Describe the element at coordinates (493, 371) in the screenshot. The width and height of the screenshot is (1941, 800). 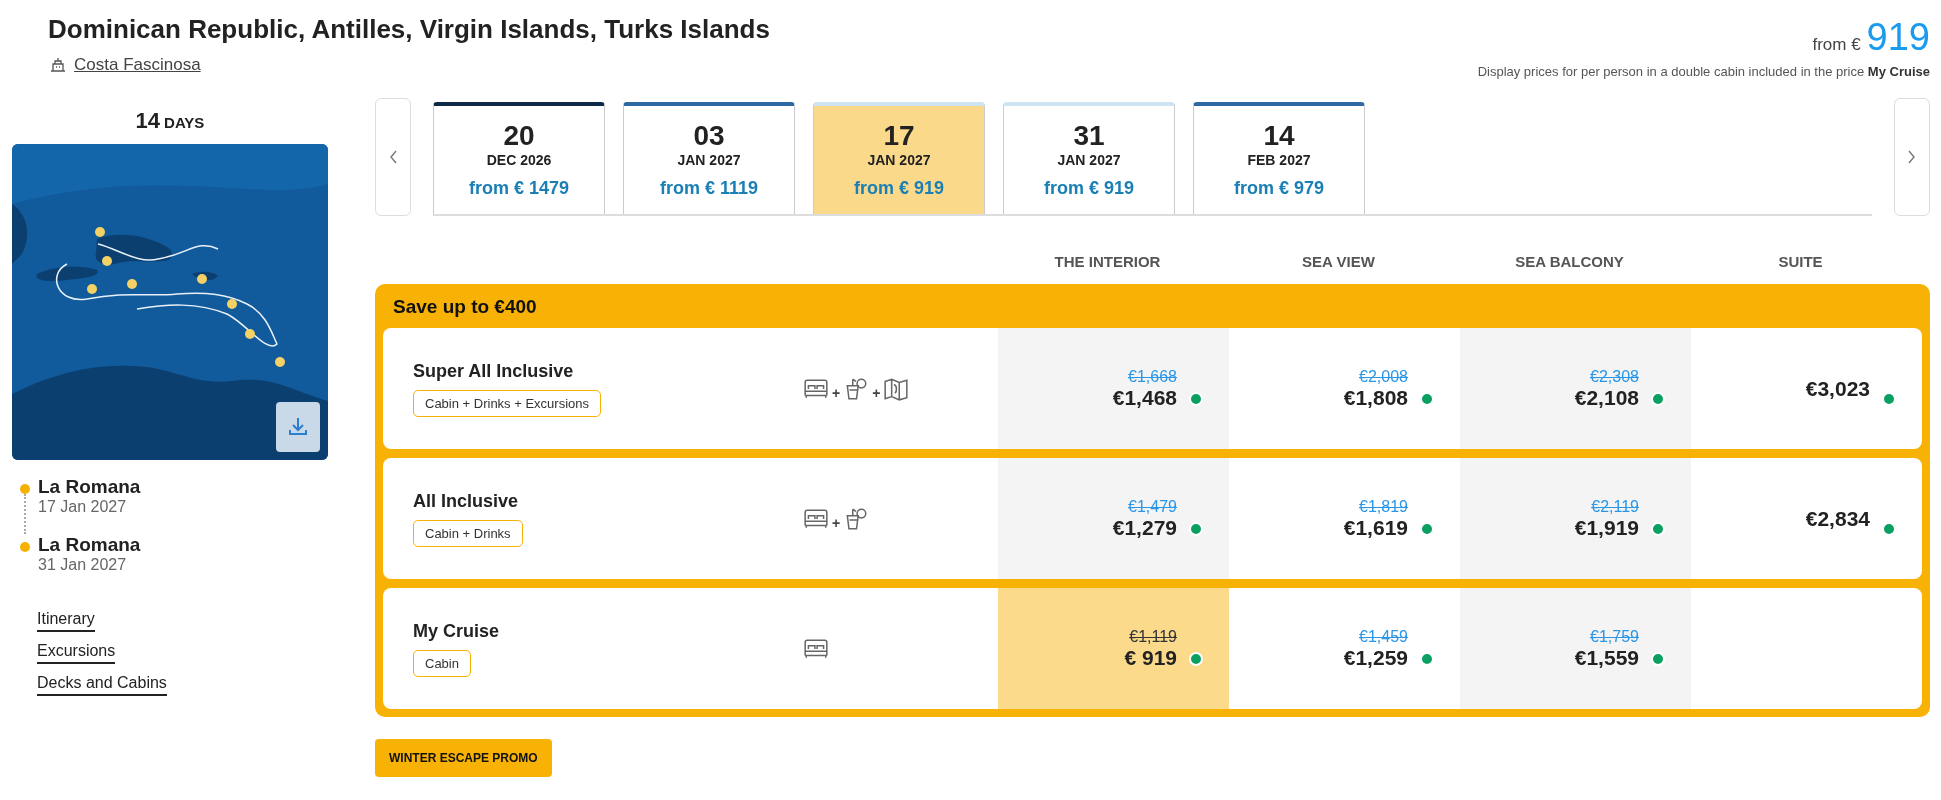
I see `fare-name: Super All Inclusive` at that location.